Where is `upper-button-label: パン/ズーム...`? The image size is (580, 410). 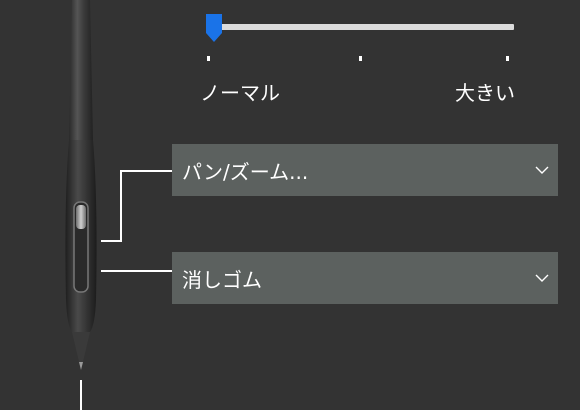
upper-button-label: パン/ズーム... is located at coordinates (245, 171).